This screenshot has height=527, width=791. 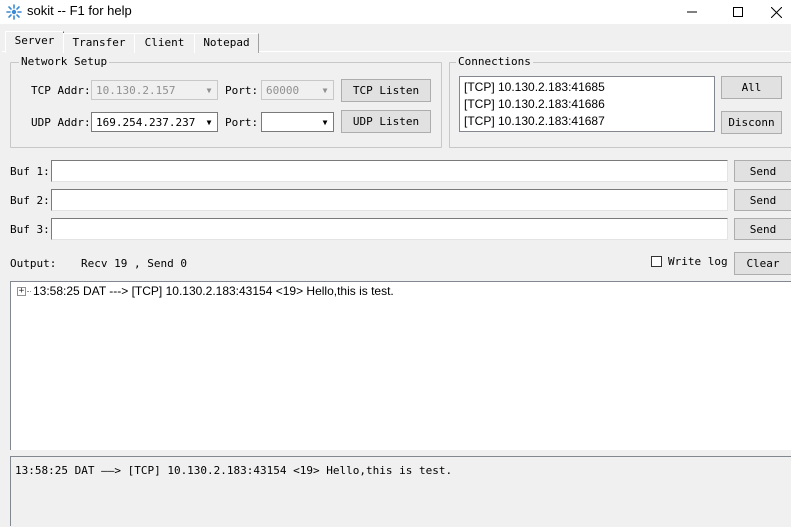 I want to click on udp-addr-value: 169.254.237.237, so click(x=146, y=122).